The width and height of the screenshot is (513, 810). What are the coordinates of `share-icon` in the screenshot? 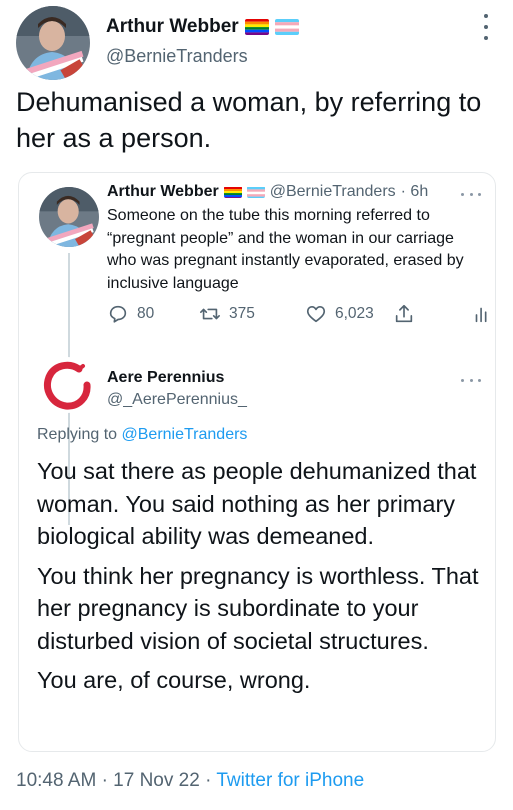 It's located at (404, 313).